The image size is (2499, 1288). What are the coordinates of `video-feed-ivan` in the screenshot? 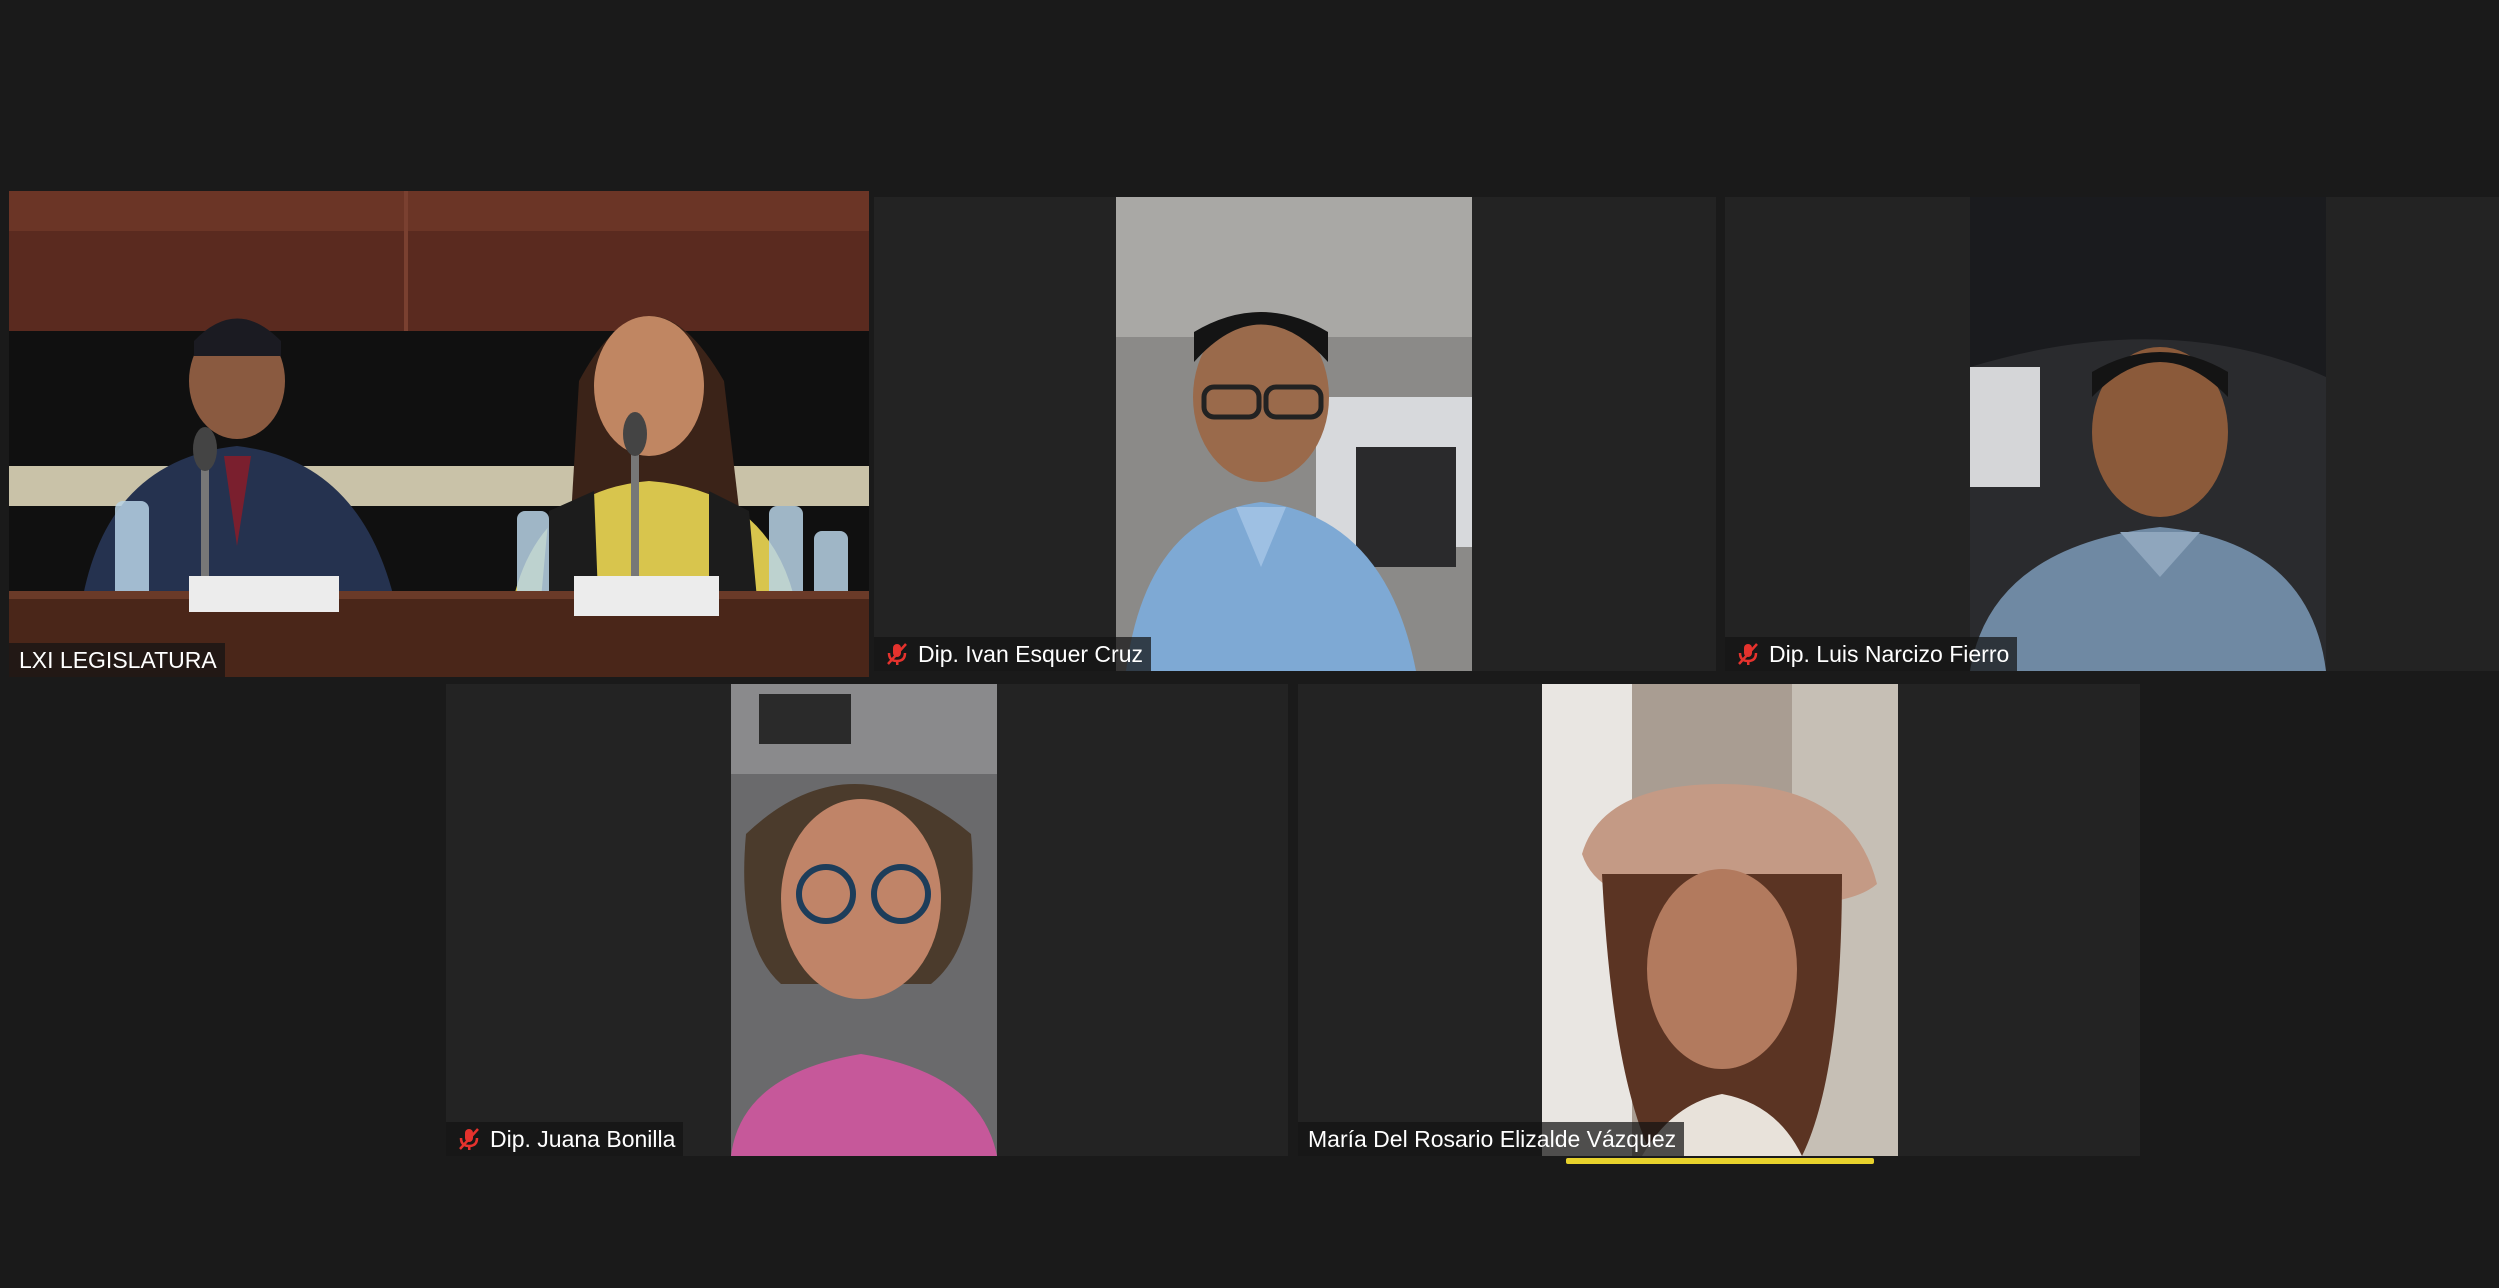 It's located at (1294, 434).